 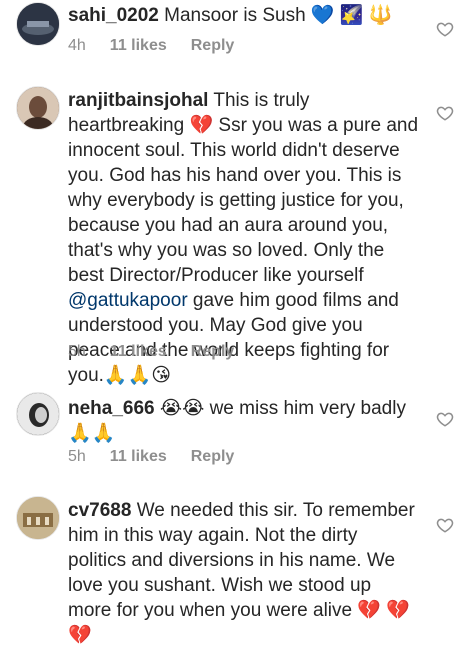 I want to click on comment-username: cv7688, so click(x=99, y=510).